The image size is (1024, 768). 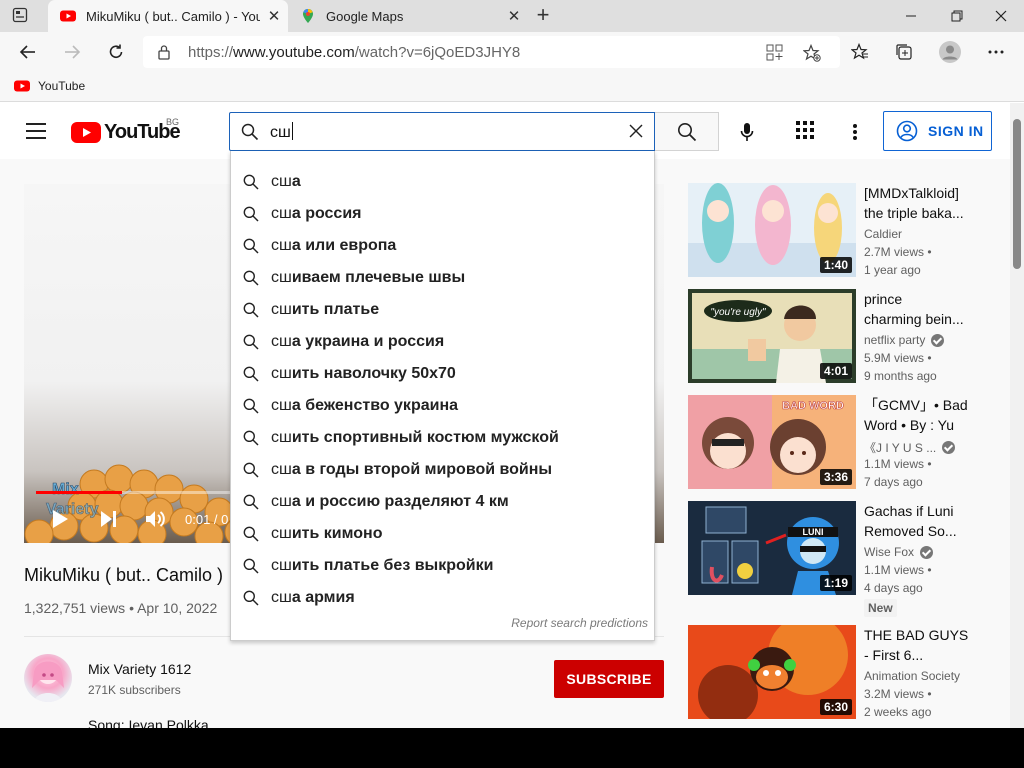 I want to click on add-favorite-icon, so click(x=812, y=53).